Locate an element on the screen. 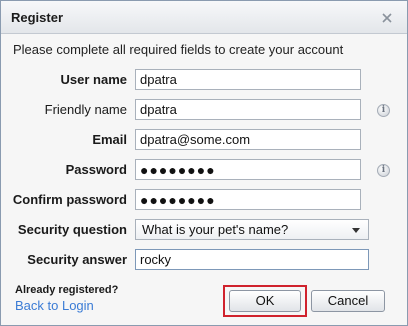 The image size is (408, 326). already-registered-text: Already registered? is located at coordinates (67, 290).